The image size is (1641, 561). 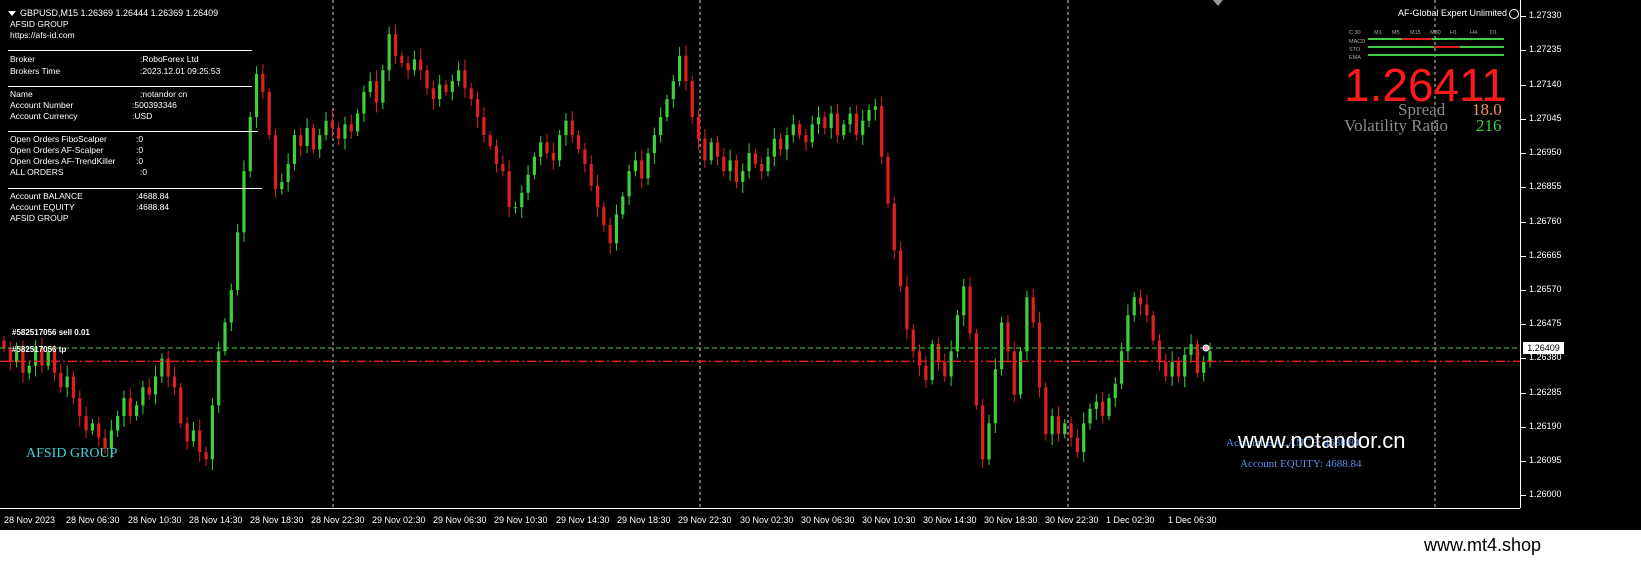 What do you see at coordinates (58, 139) in the screenshot?
I see `order-label: Open Orders FiboScalper` at bounding box center [58, 139].